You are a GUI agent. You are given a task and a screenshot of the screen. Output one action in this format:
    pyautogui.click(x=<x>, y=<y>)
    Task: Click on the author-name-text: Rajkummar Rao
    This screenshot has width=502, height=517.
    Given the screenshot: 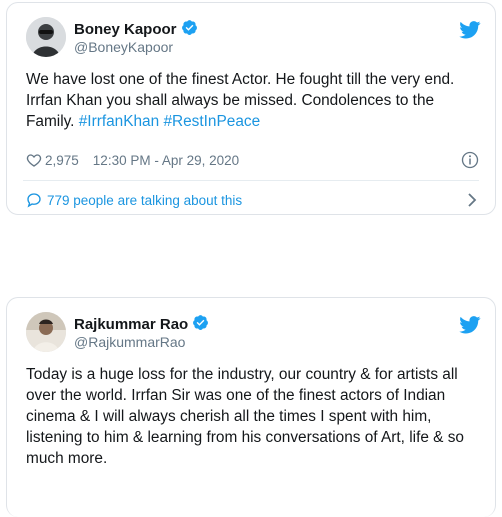 What is the action you would take?
    pyautogui.click(x=131, y=324)
    